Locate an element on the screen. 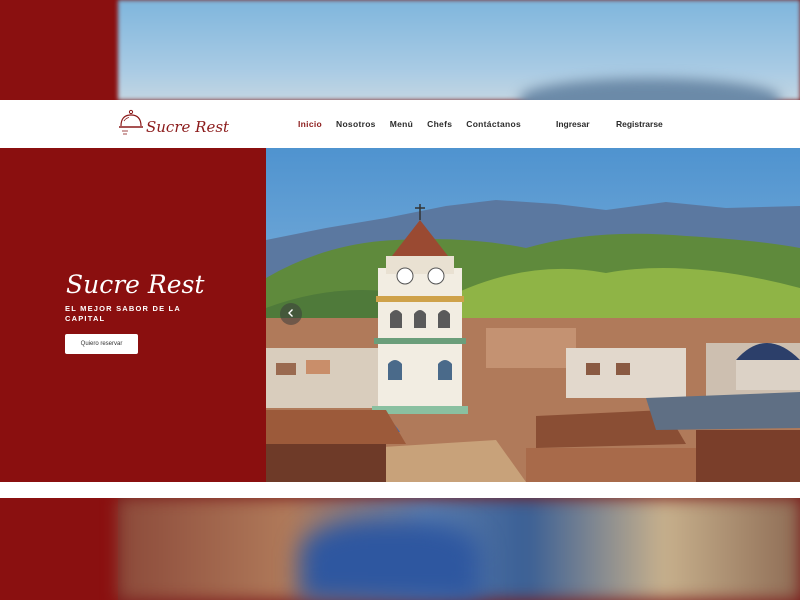 The image size is (800, 600). logo-text: Sucre Rest is located at coordinates (188, 127).